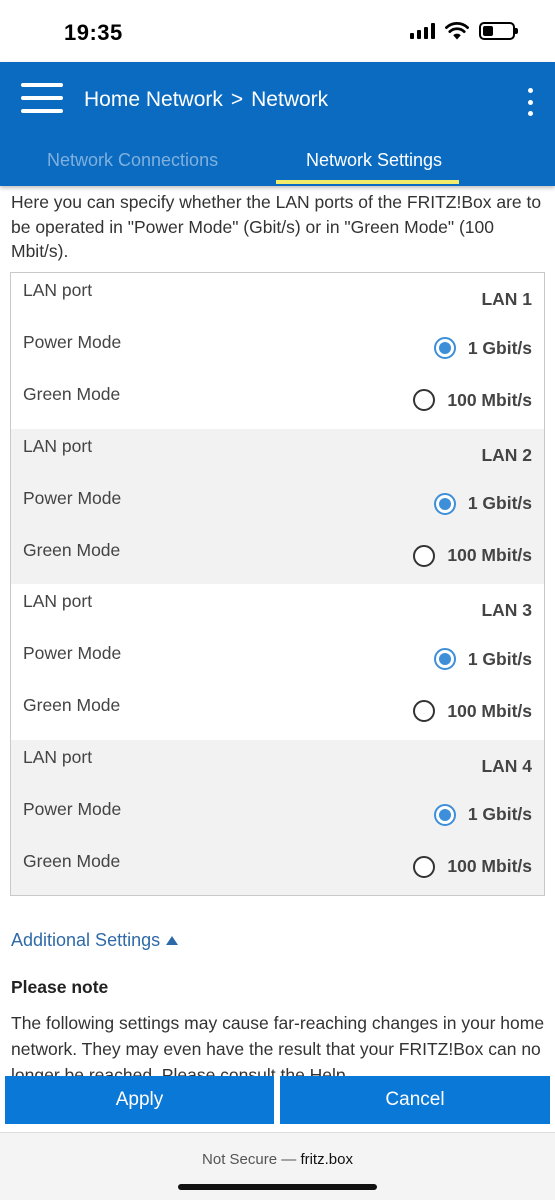  Describe the element at coordinates (457, 31) in the screenshot. I see `wifi-icon` at that location.